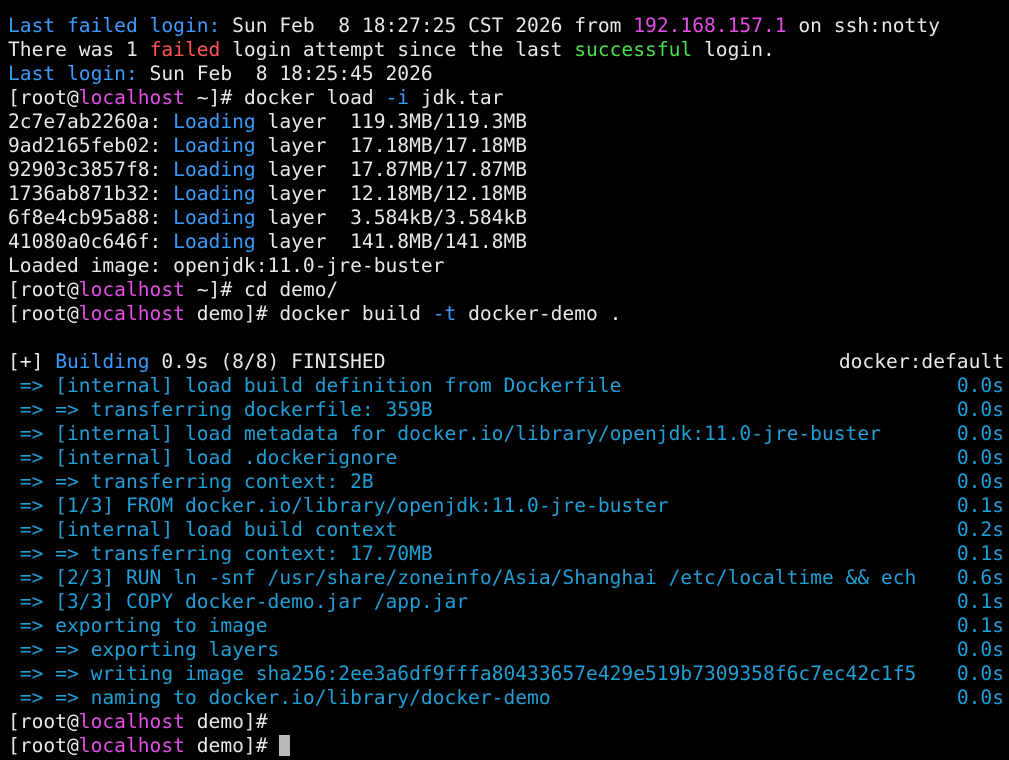 Image resolution: width=1009 pixels, height=760 pixels. What do you see at coordinates (85, 217) in the screenshot?
I see `layer-id: 6f8e4cb95a88:` at bounding box center [85, 217].